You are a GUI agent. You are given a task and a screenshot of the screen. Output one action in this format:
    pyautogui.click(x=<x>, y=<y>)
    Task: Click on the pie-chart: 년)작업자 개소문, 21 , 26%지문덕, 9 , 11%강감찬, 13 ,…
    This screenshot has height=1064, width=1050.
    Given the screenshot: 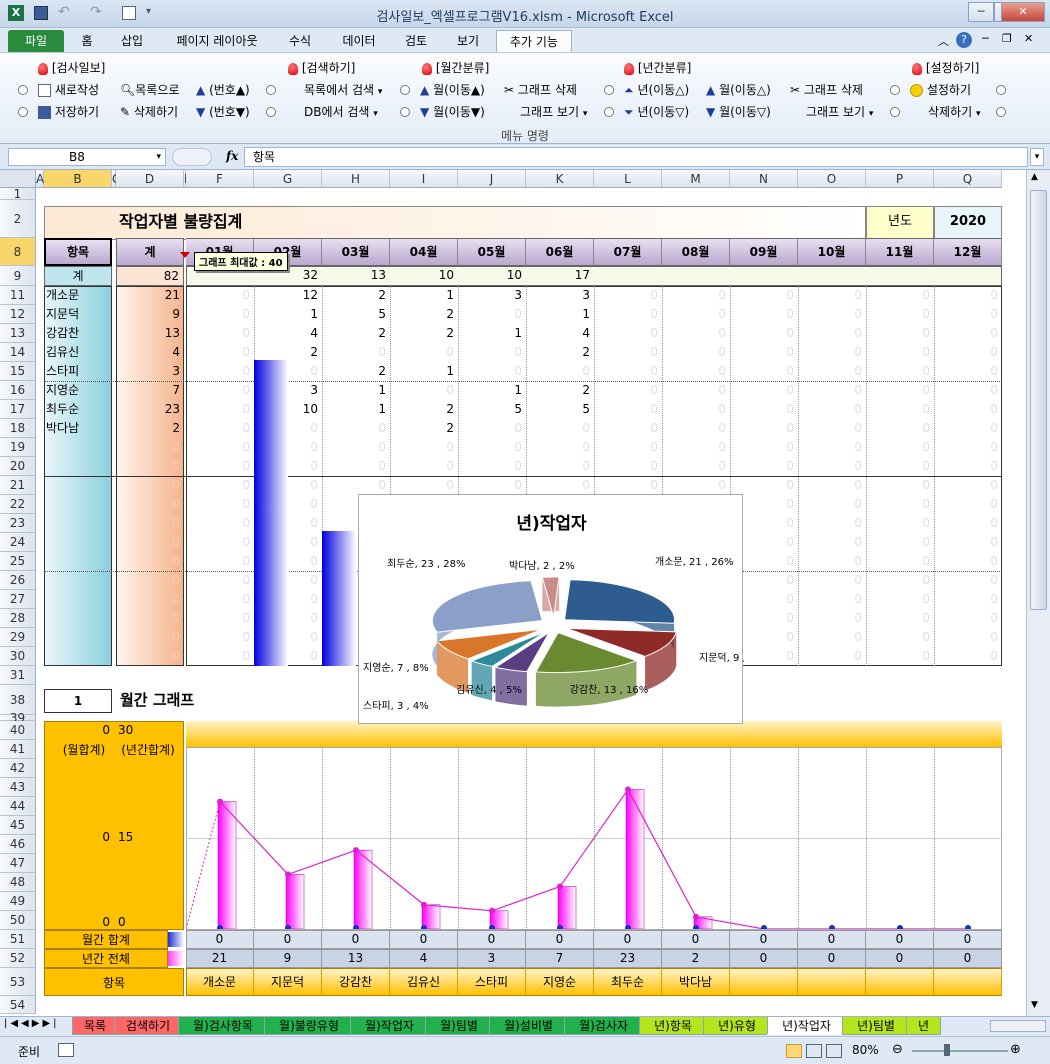 What is the action you would take?
    pyautogui.click(x=551, y=609)
    